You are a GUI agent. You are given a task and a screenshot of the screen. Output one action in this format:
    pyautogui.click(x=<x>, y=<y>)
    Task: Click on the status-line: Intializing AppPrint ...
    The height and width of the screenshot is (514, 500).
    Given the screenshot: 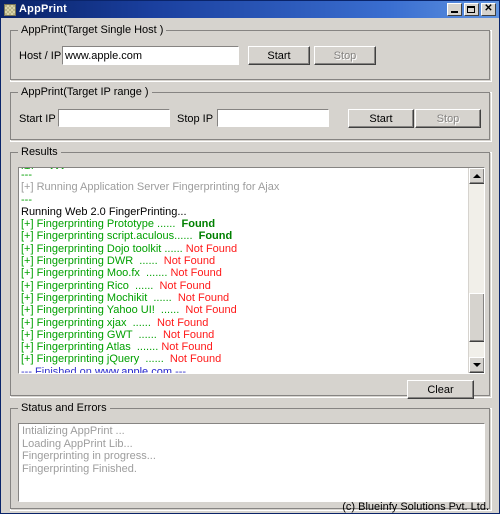 What is the action you would take?
    pyautogui.click(x=73, y=431)
    